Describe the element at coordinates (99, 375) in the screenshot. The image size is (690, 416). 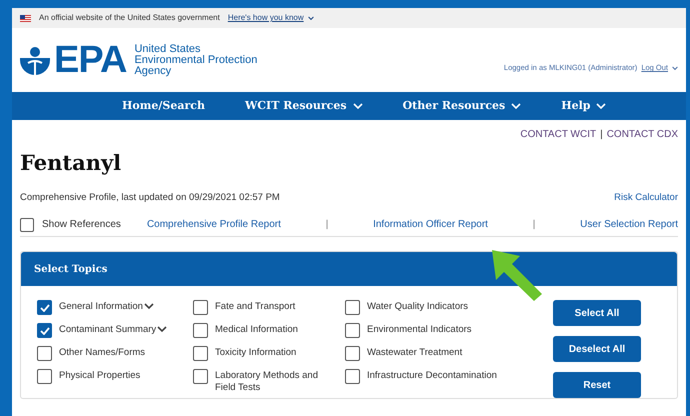
I see `topic-label: Physical Properties` at that location.